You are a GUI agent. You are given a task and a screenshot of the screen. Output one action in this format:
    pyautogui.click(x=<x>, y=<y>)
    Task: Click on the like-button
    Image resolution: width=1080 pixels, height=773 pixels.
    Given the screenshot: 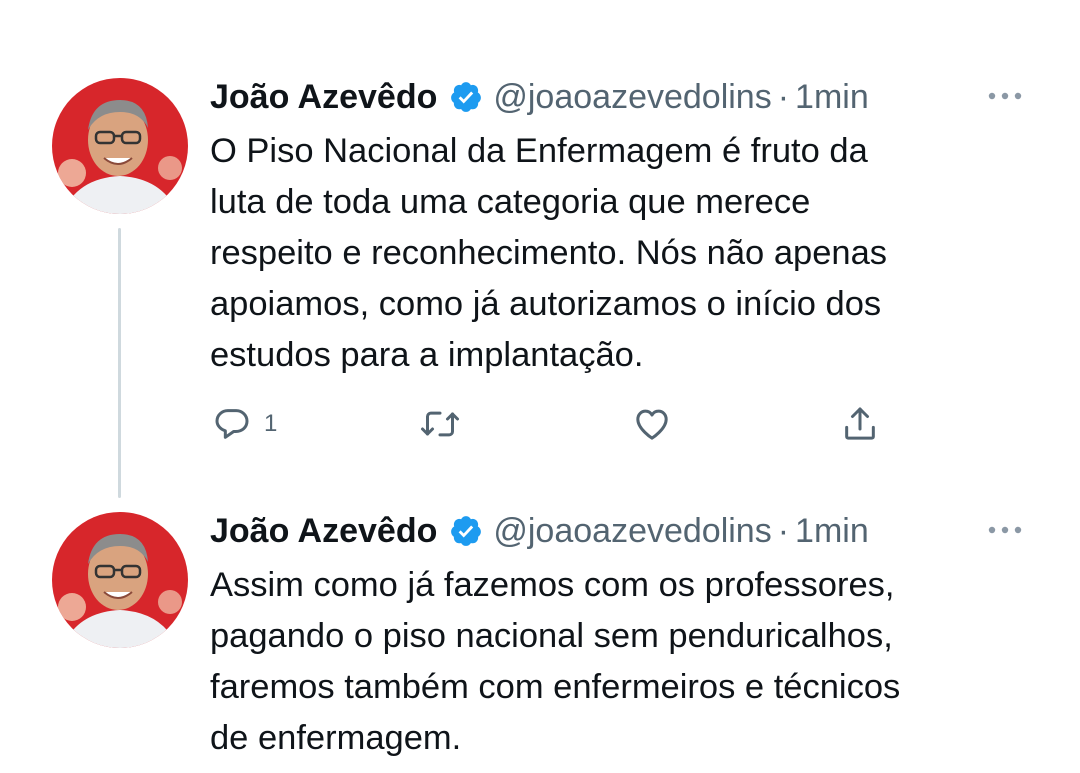 What is the action you would take?
    pyautogui.click(x=652, y=424)
    